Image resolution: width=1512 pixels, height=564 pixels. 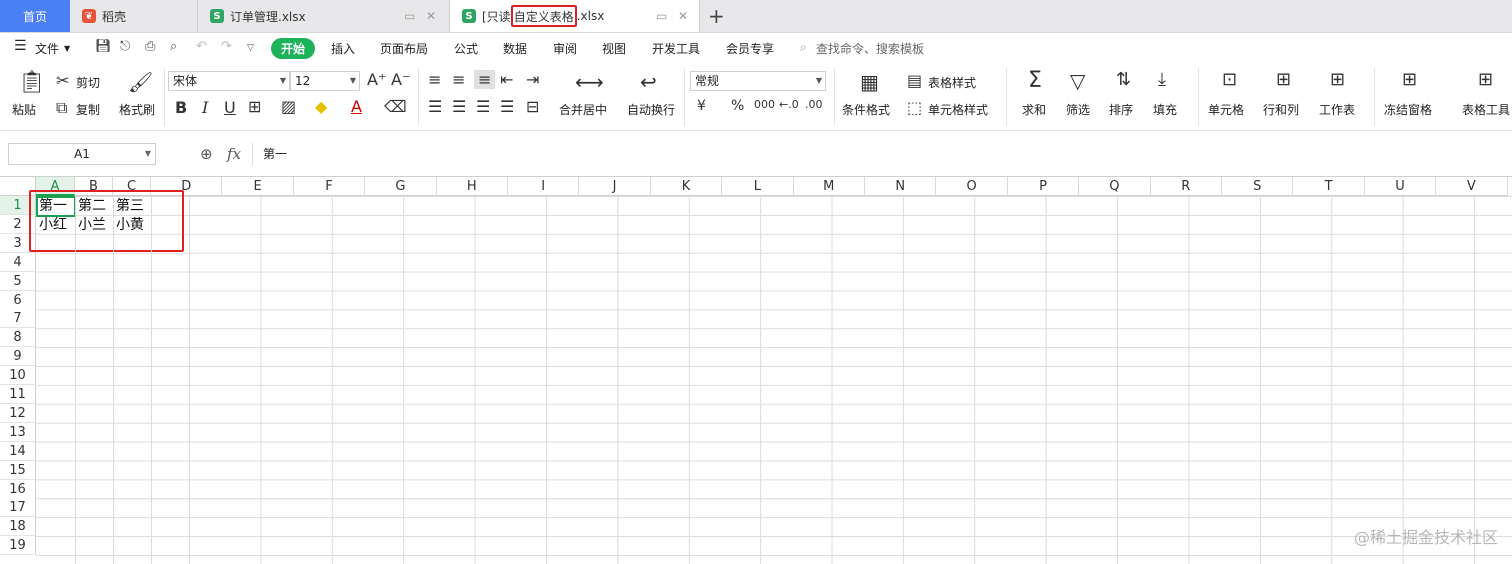 I want to click on zoom-icon: ⊕, so click(x=206, y=154).